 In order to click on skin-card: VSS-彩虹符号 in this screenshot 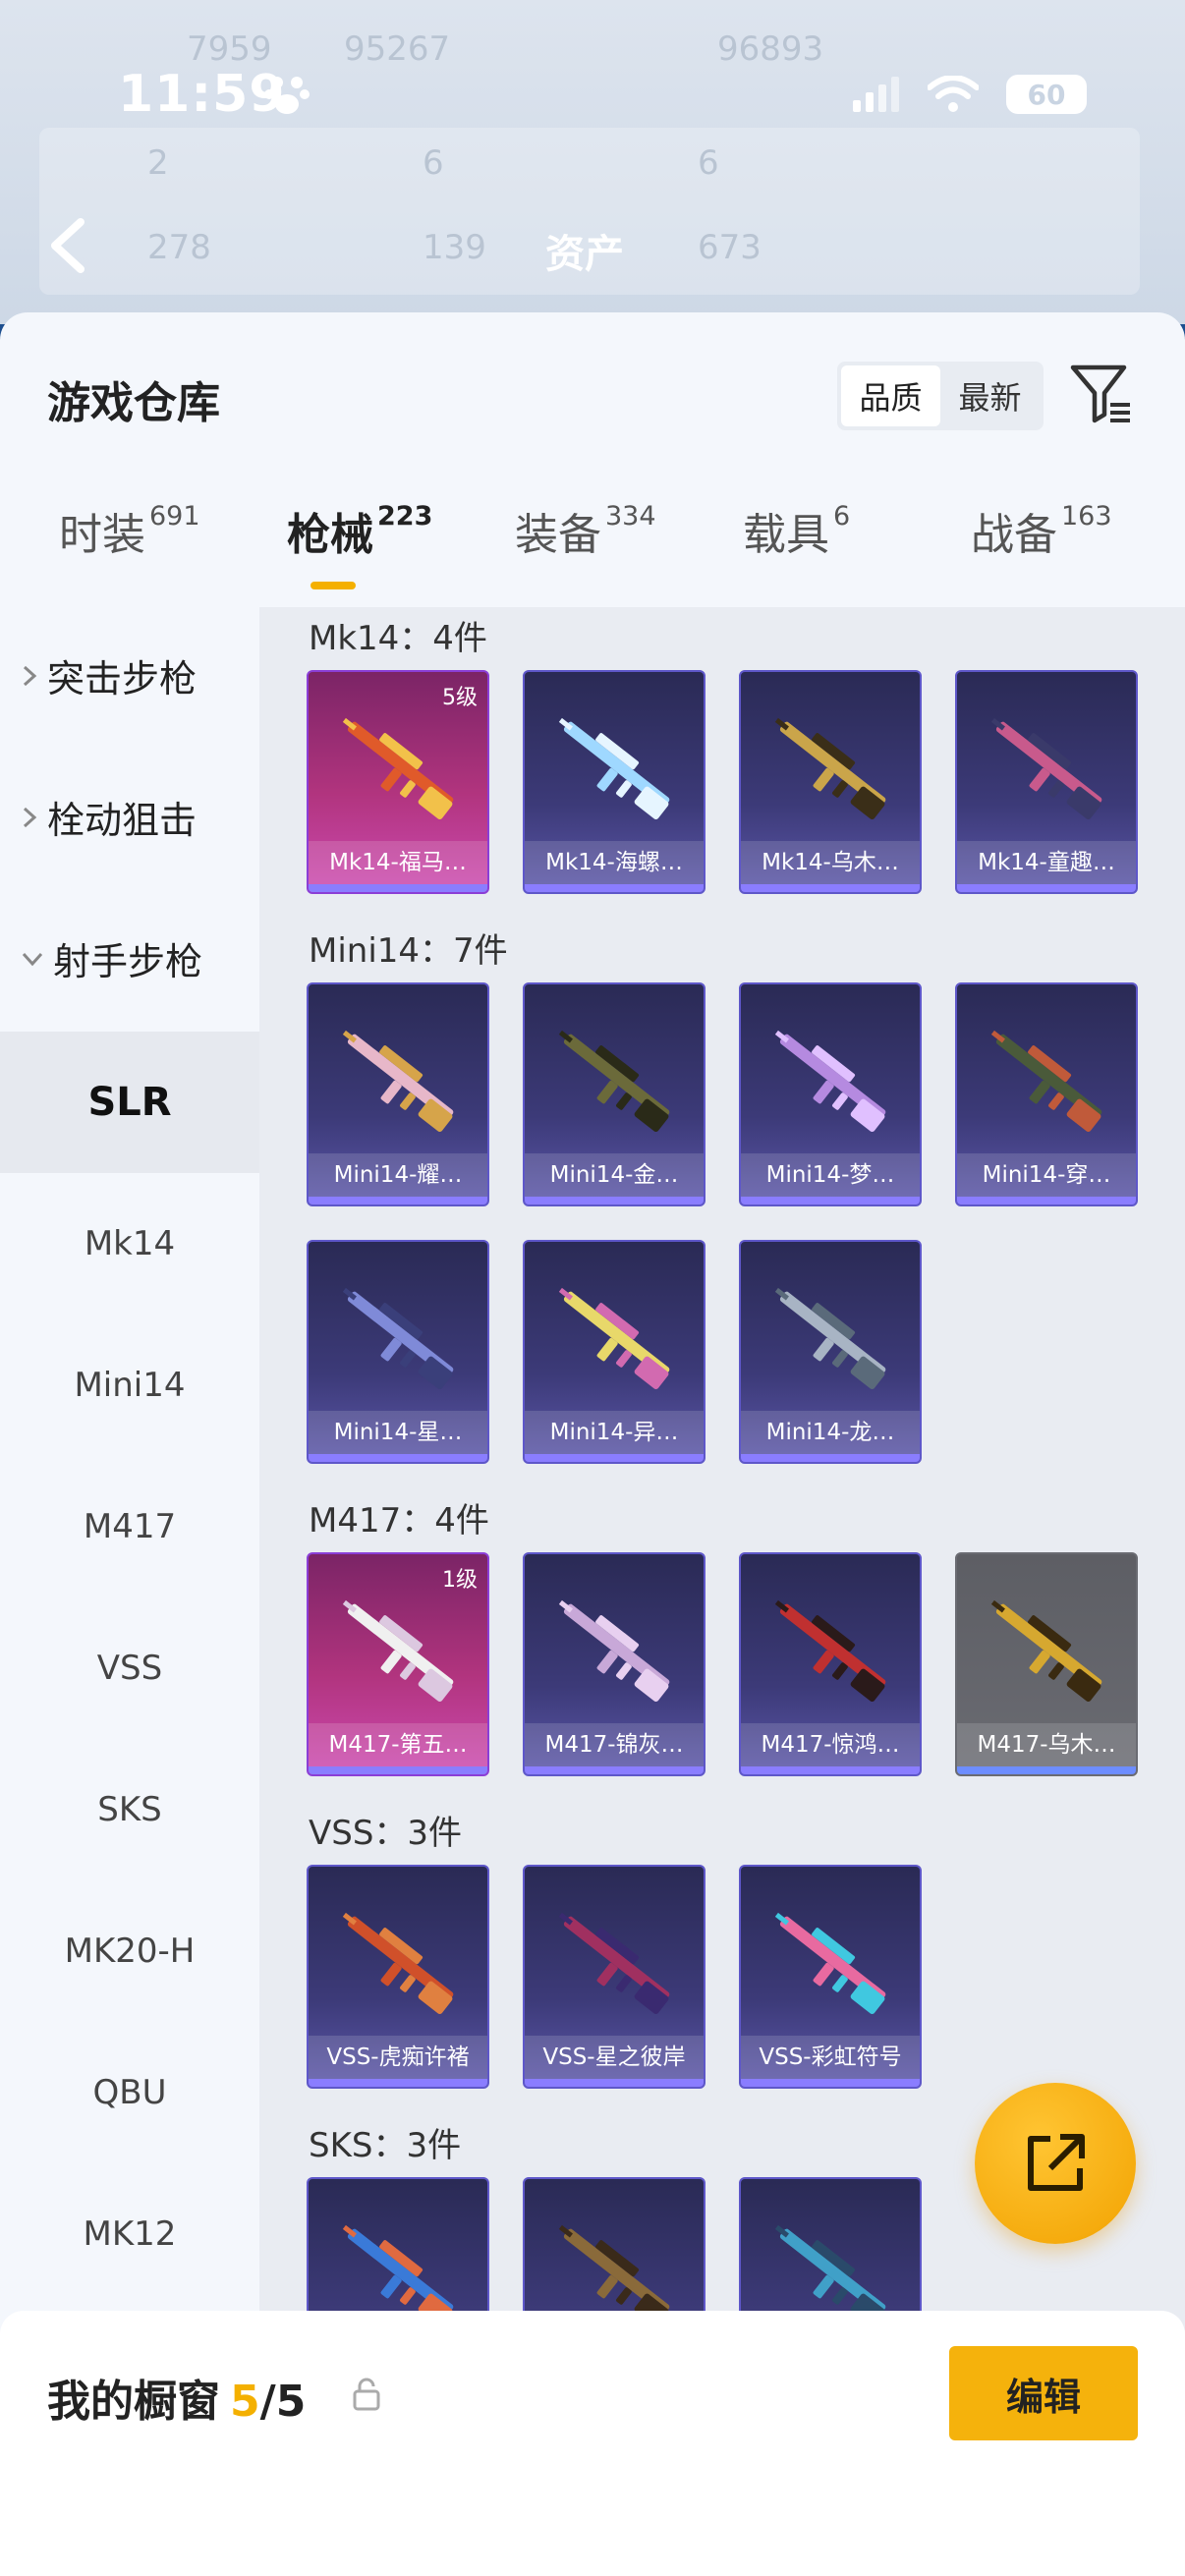, I will do `click(831, 1977)`.